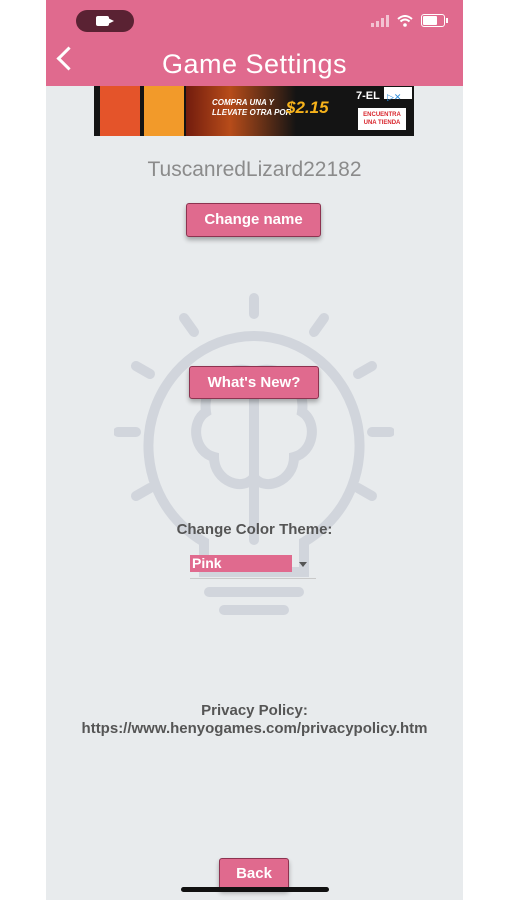 Image resolution: width=507 pixels, height=900 pixels. Describe the element at coordinates (307, 107) in the screenshot. I see `ad-price: $2.15` at that location.